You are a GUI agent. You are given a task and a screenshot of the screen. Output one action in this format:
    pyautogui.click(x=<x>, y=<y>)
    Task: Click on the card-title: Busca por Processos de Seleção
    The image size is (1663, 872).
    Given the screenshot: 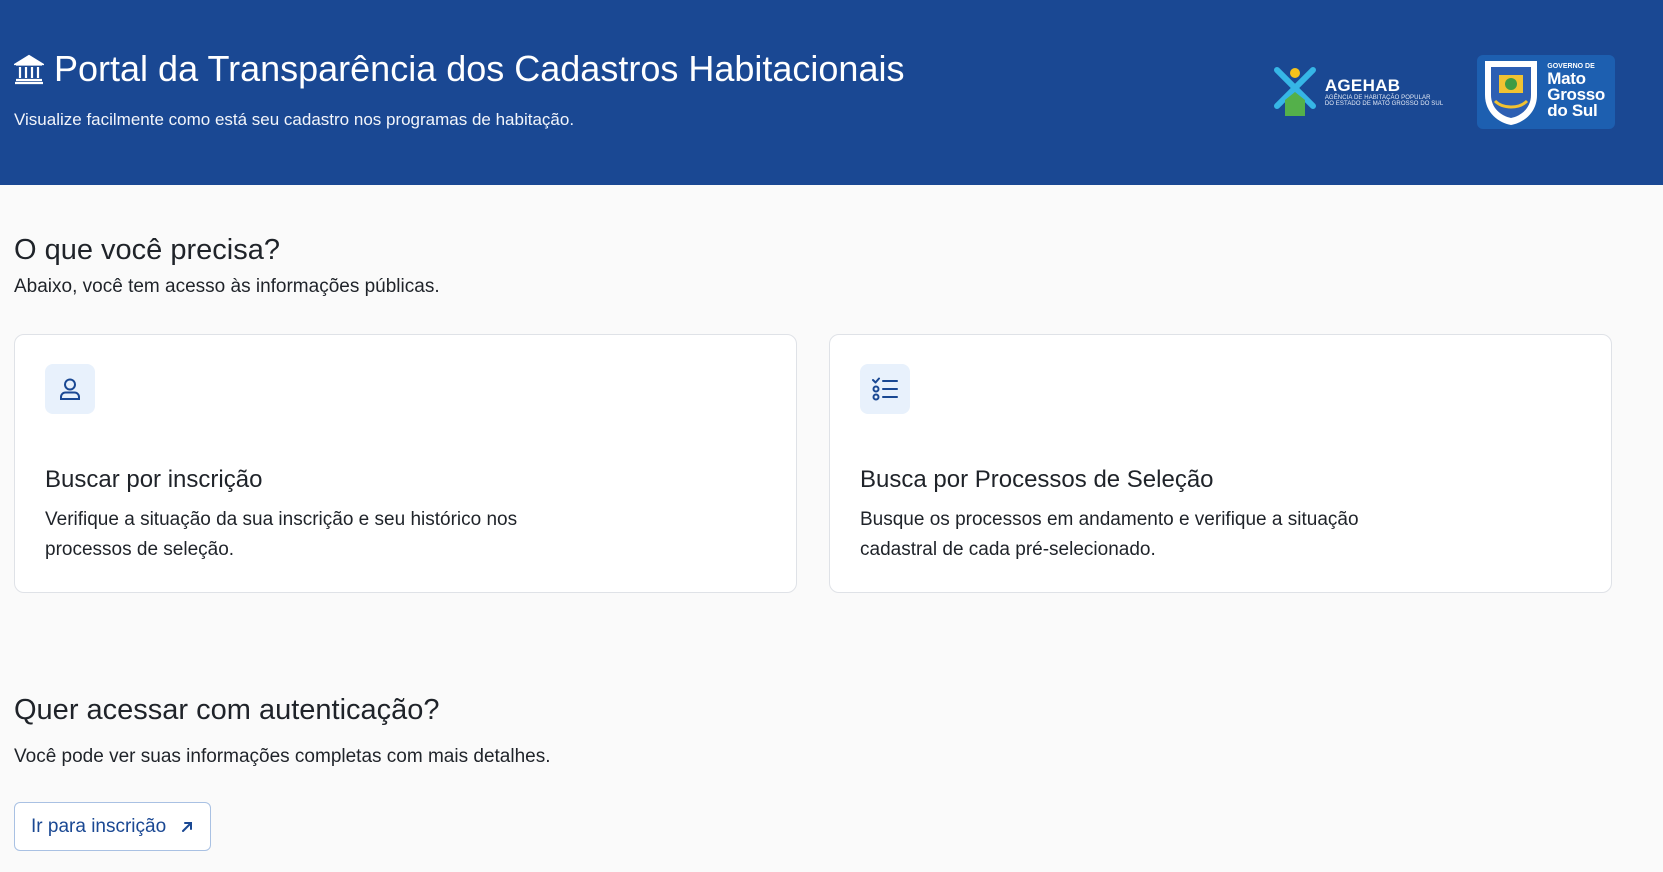 What is the action you would take?
    pyautogui.click(x=1037, y=479)
    